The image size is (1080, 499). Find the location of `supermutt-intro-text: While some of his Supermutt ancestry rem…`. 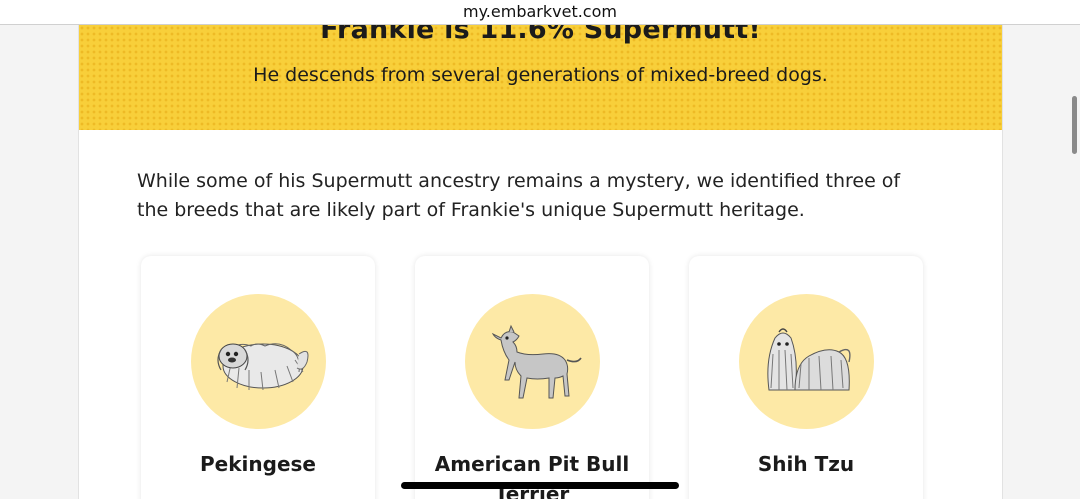

supermutt-intro-text: While some of his Supermutt ancestry rem… is located at coordinates (519, 195).